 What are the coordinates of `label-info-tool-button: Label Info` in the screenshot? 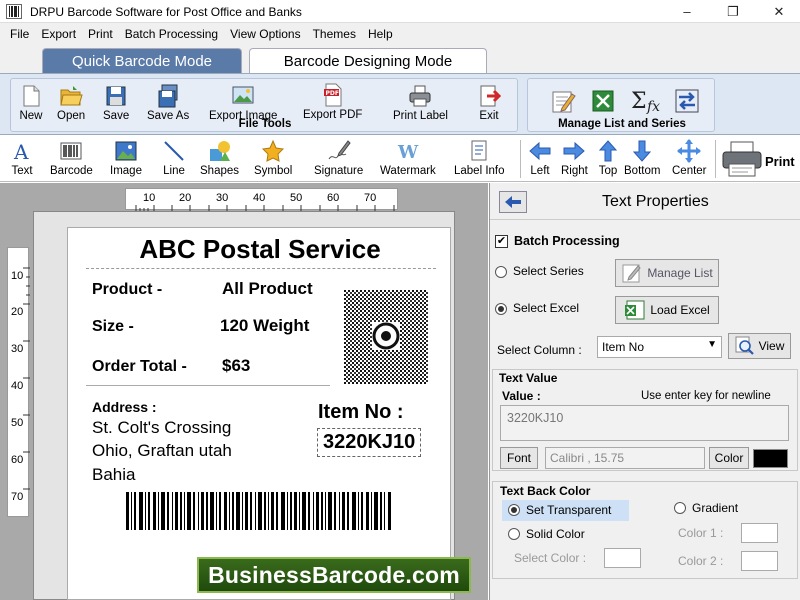 It's located at (479, 158).